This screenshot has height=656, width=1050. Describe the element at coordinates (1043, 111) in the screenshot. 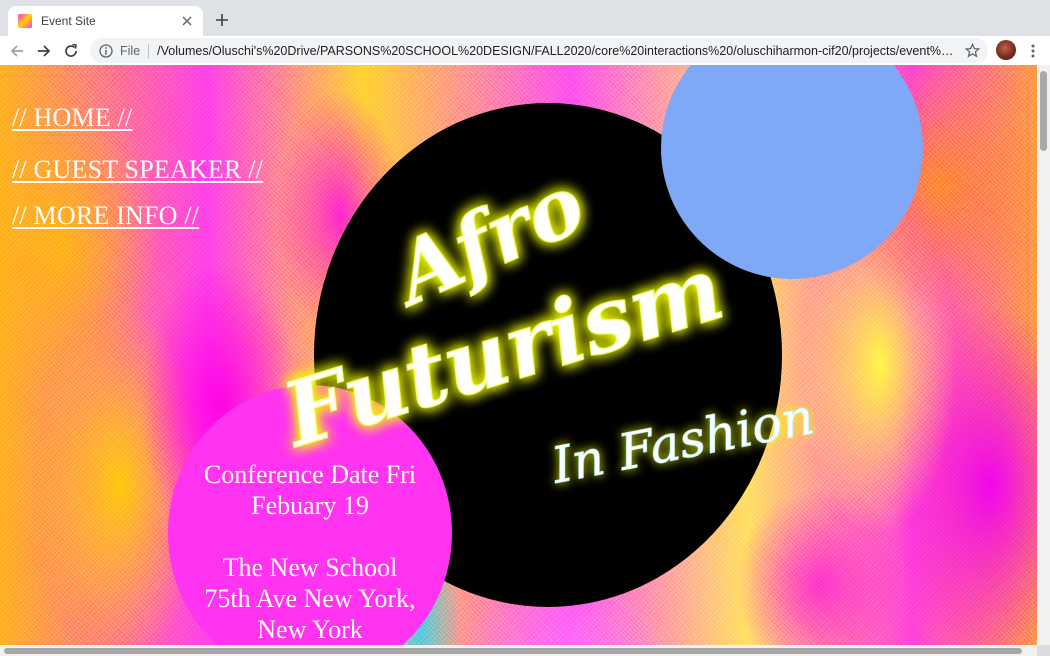

I see `vertical-scroll-thumb` at that location.